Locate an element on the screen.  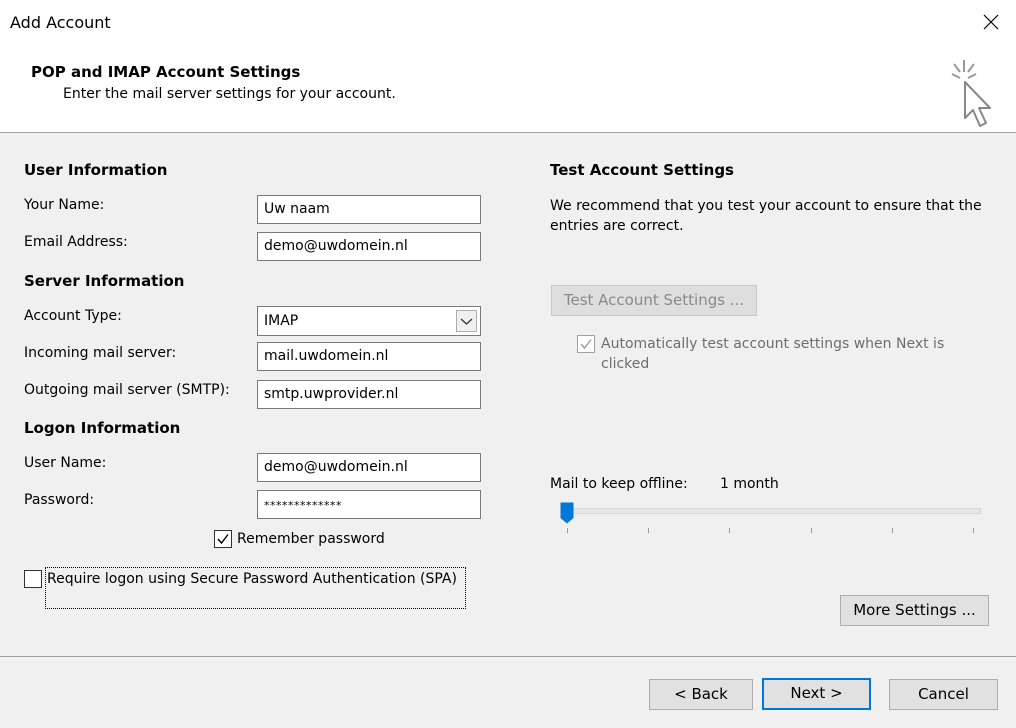
remember-password-label: Remember password is located at coordinates (311, 539).